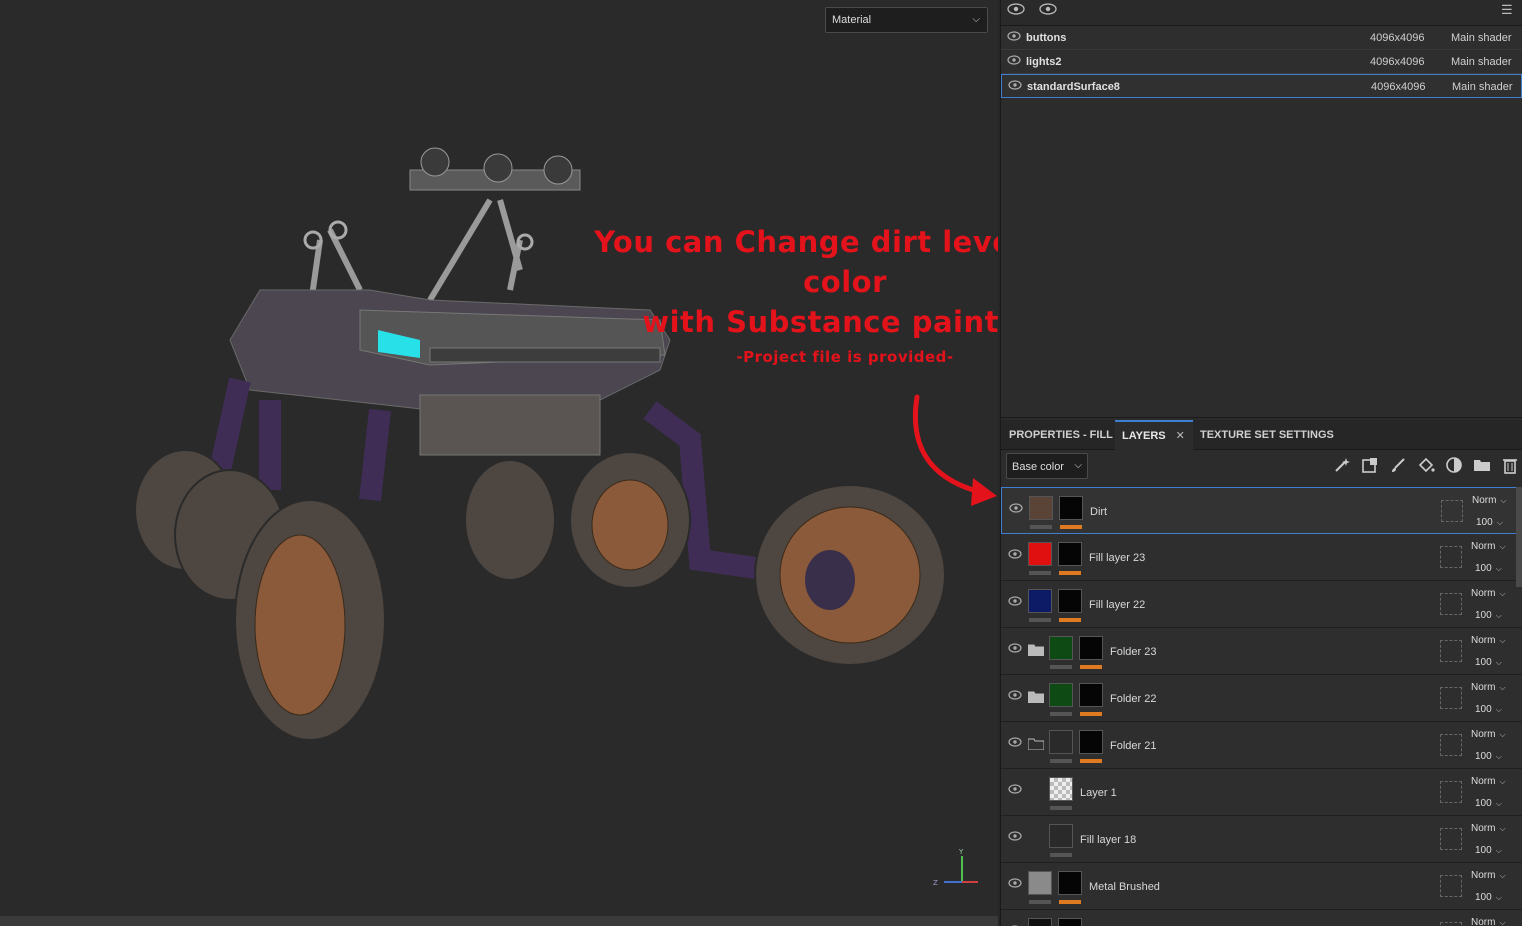  Describe the element at coordinates (1370, 466) in the screenshot. I see `effect-icon` at that location.